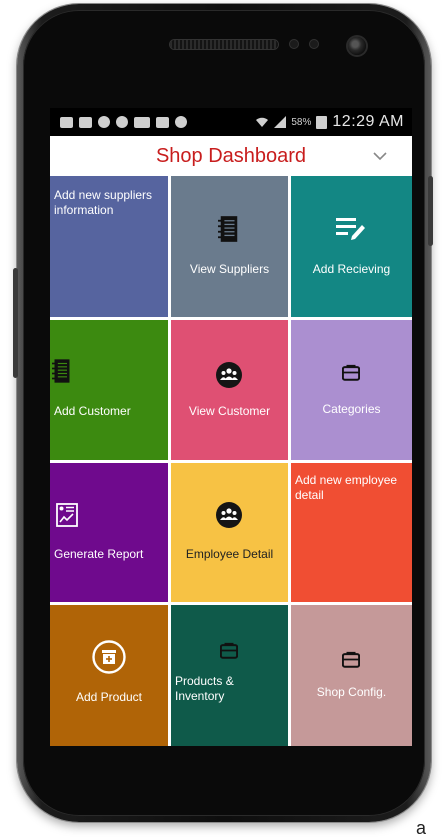  What do you see at coordinates (421, 828) in the screenshot?
I see `caption-fragment: a` at bounding box center [421, 828].